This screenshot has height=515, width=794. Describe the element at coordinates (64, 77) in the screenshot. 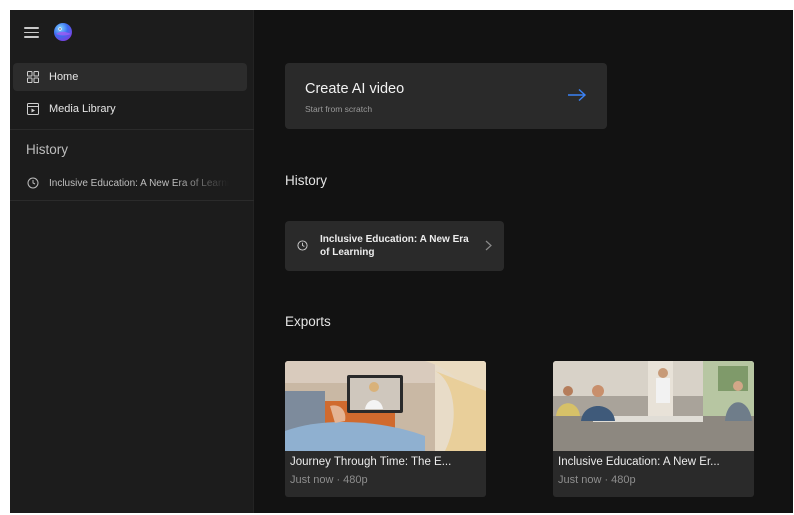

I see `sidebar-item-label: Home` at that location.